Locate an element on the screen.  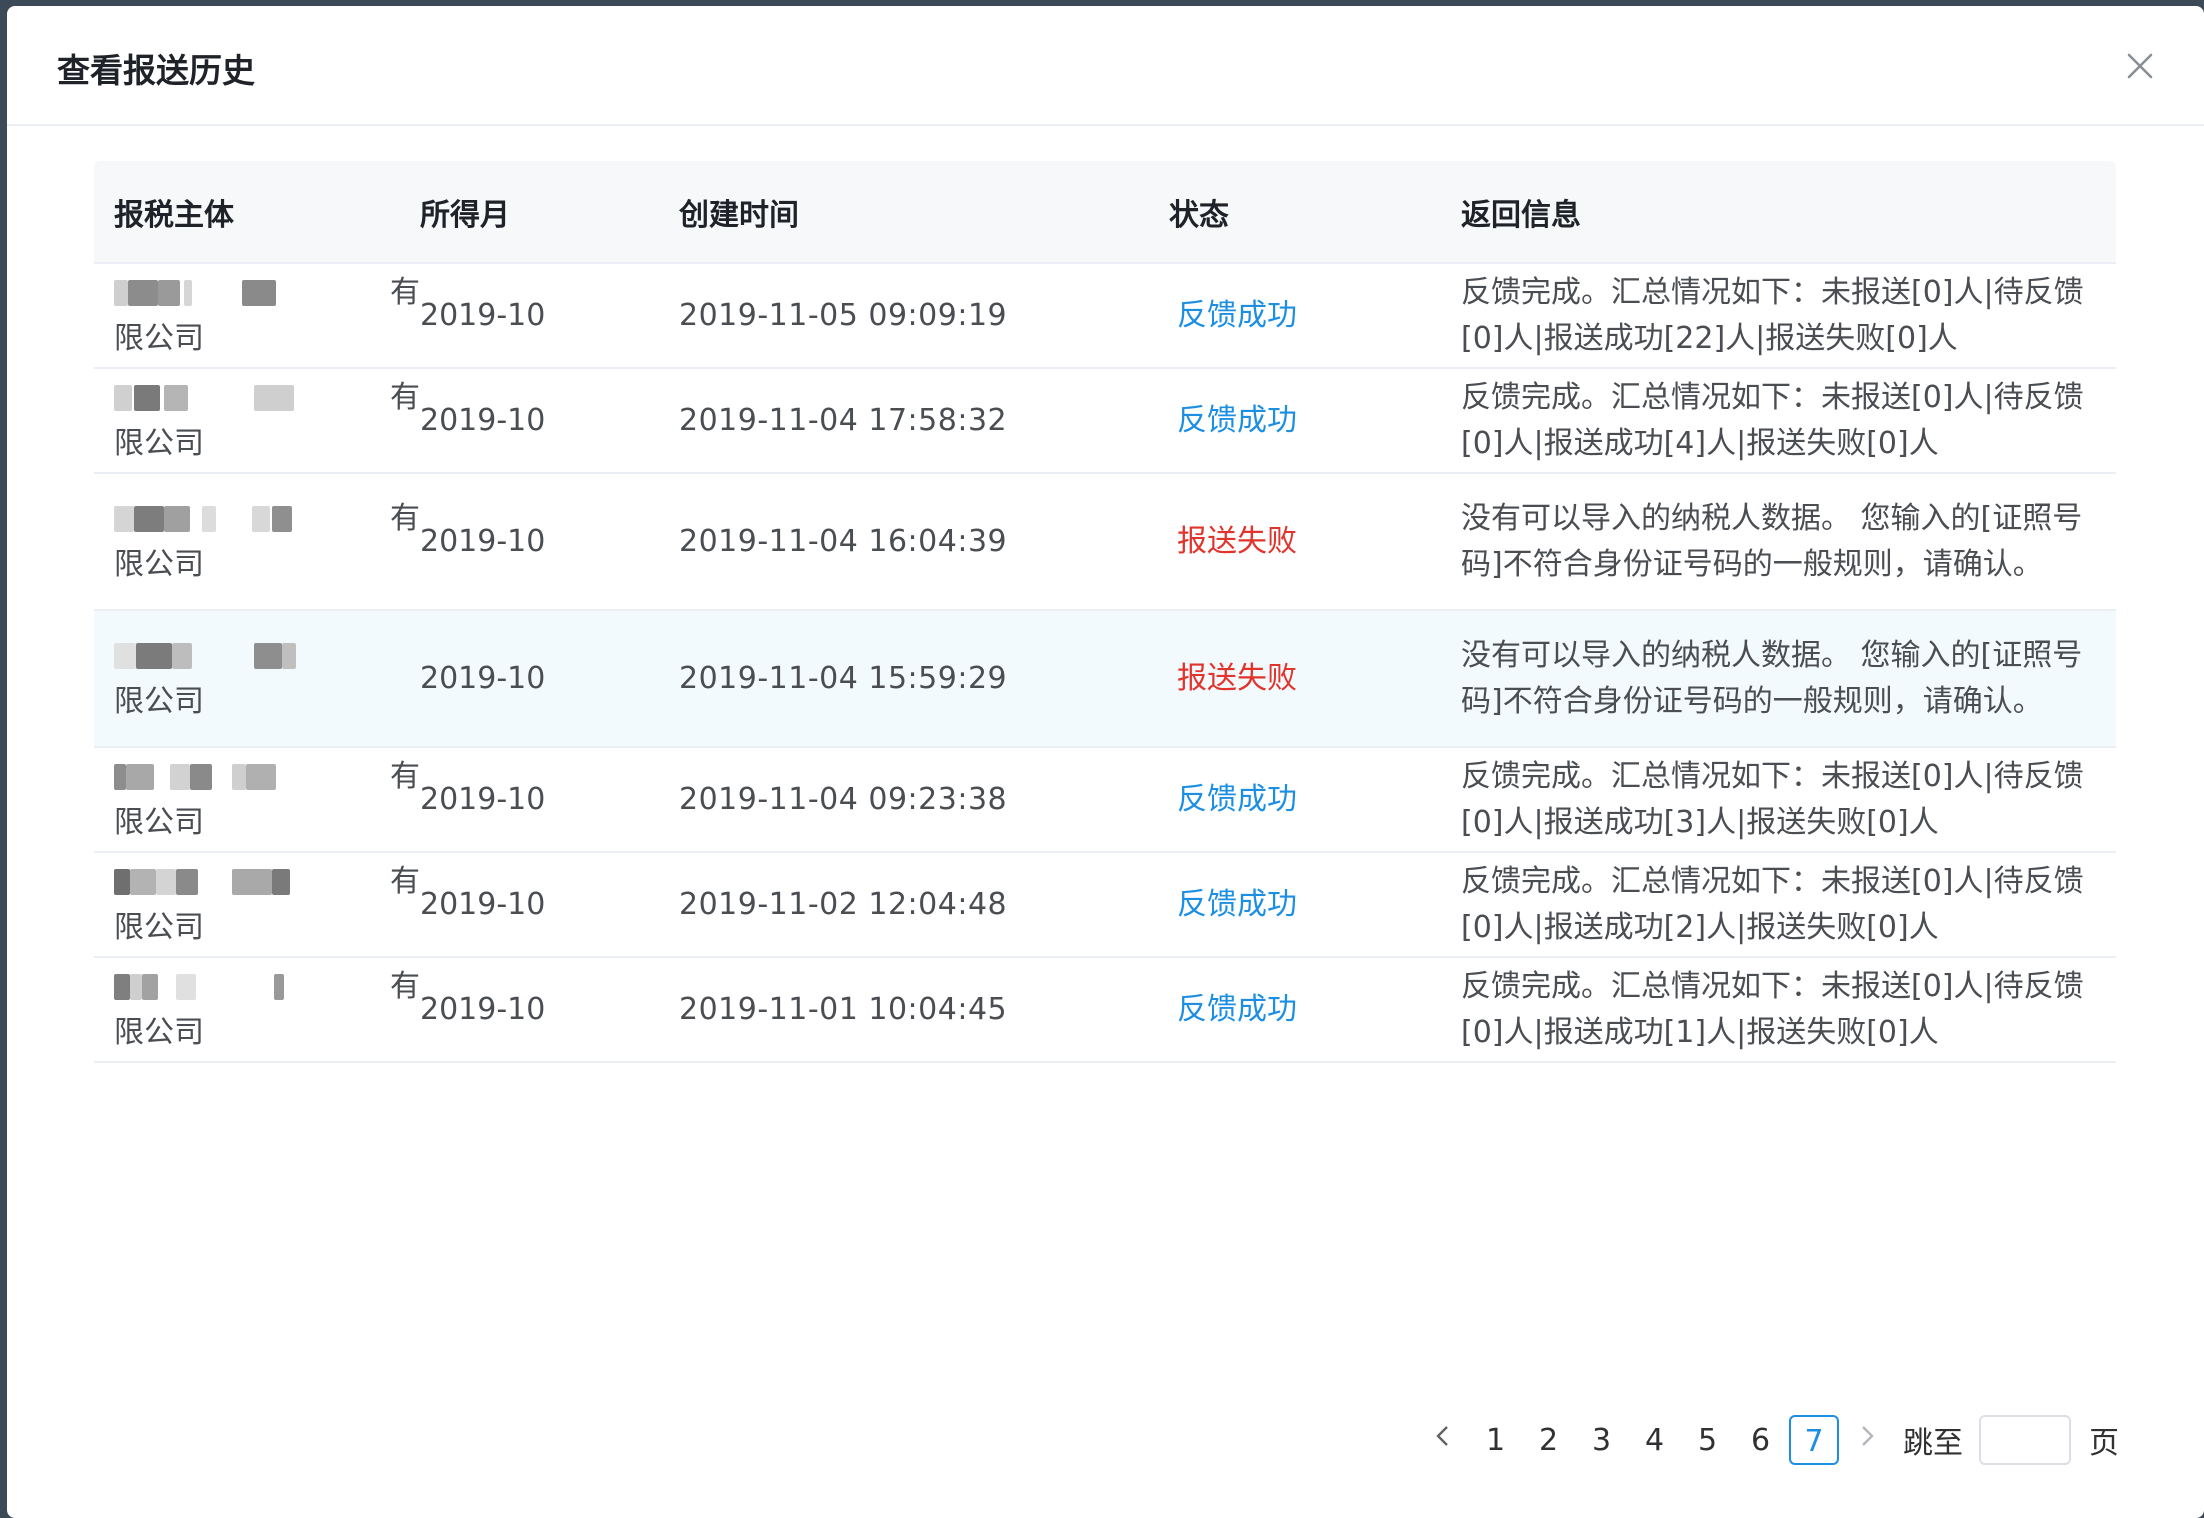
close-icon is located at coordinates (2140, 66).